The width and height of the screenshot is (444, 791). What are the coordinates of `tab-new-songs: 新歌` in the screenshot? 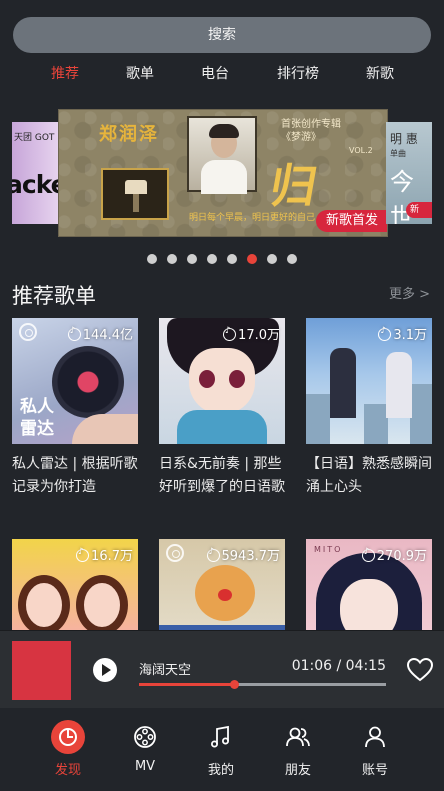 It's located at (380, 74).